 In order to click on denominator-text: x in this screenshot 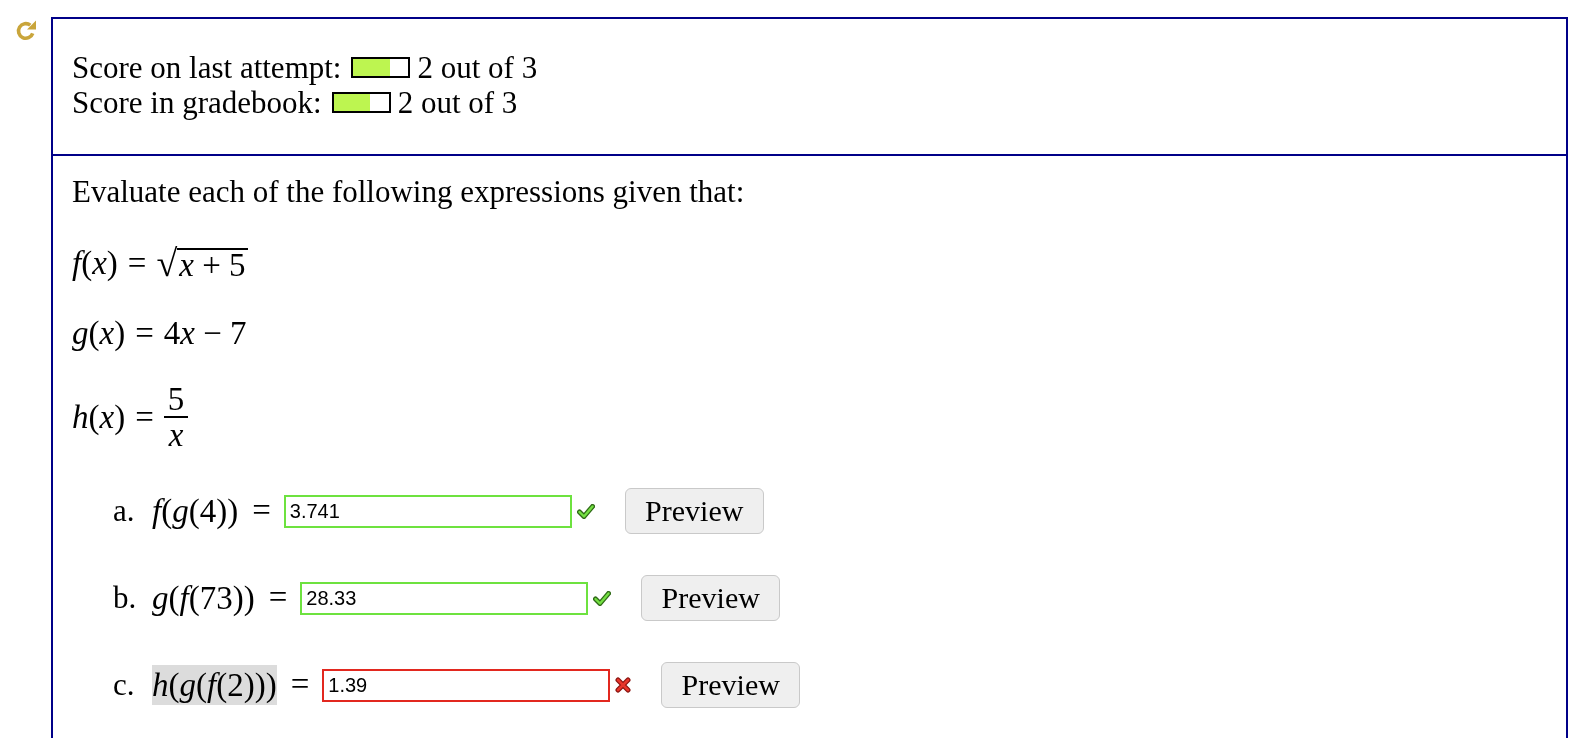, I will do `click(176, 435)`.